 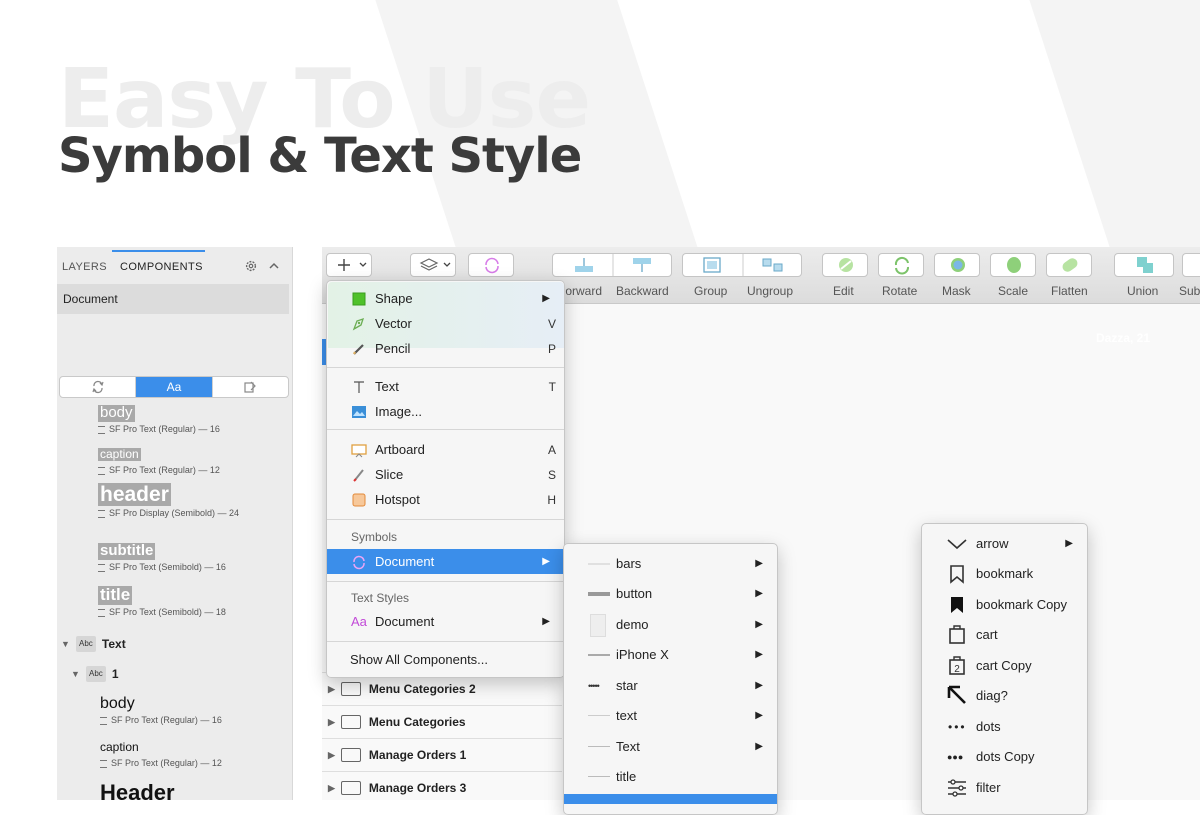 I want to click on arrange-button-group, so click(x=612, y=265).